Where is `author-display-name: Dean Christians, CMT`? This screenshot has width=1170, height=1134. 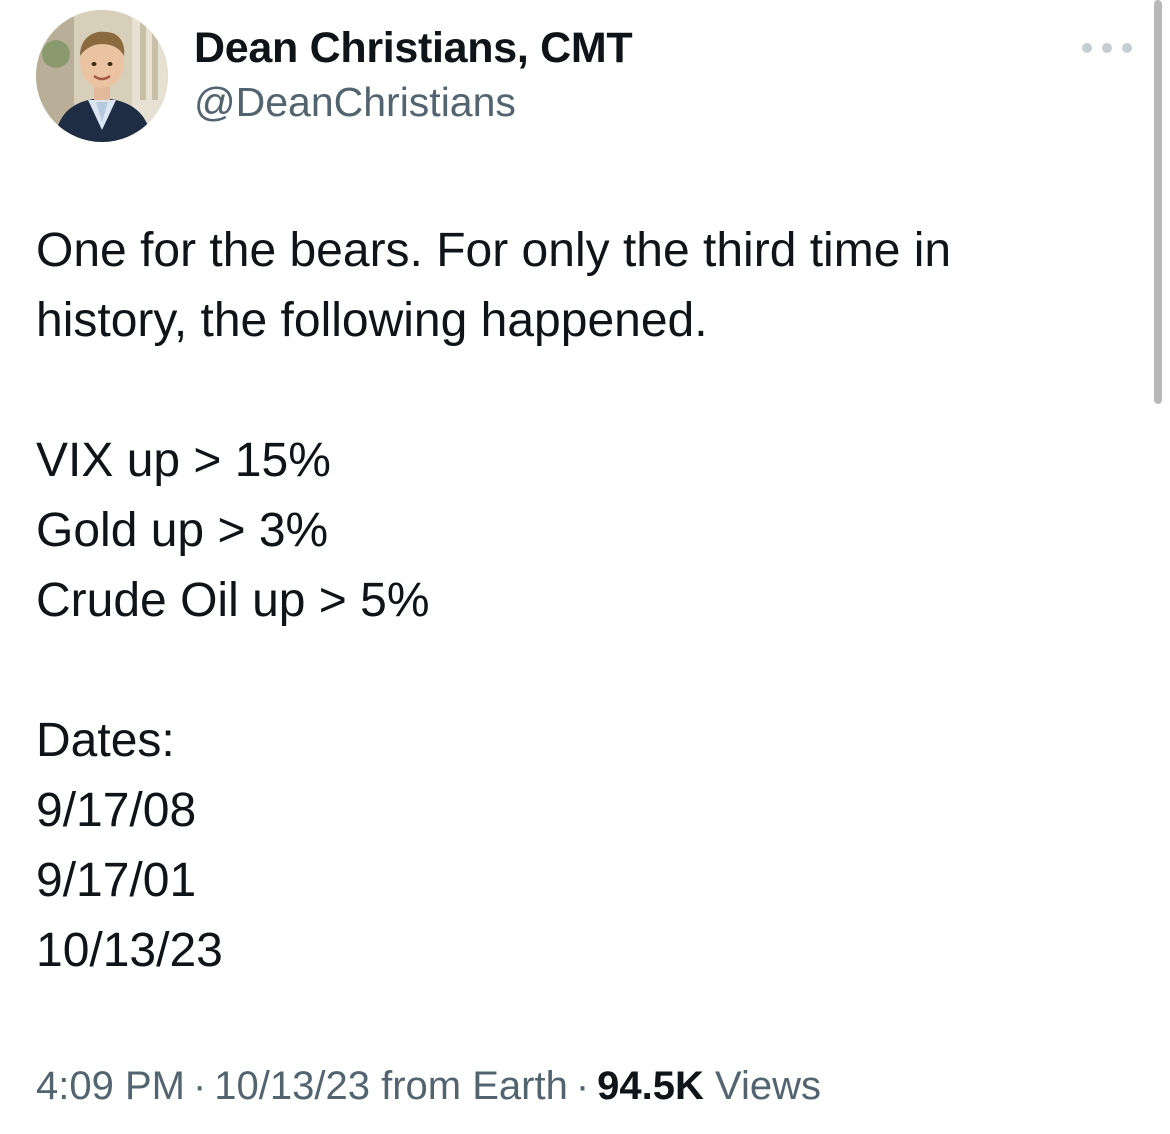 author-display-name: Dean Christians, CMT is located at coordinates (413, 48).